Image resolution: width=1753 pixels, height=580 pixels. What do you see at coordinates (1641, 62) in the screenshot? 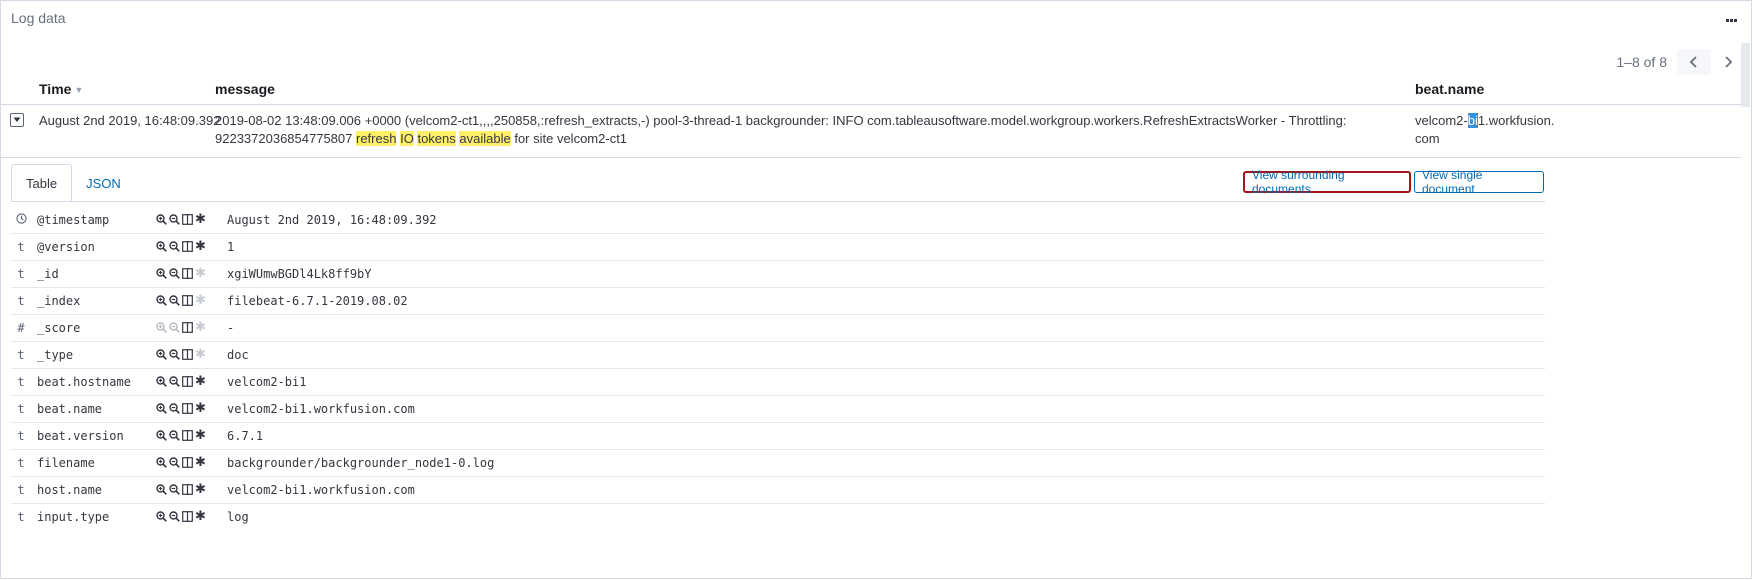
I see `pagination-label: 1–8 of 8` at bounding box center [1641, 62].